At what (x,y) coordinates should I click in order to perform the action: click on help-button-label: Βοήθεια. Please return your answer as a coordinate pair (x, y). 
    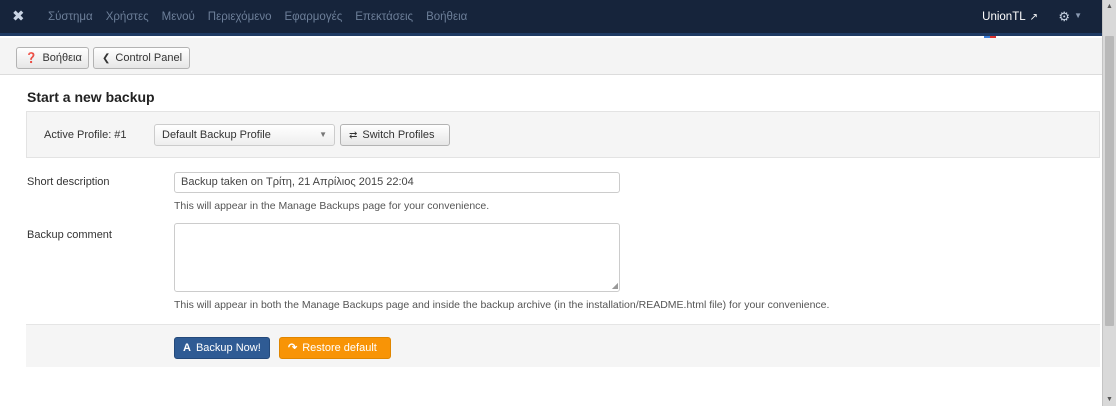
    Looking at the image, I should click on (62, 58).